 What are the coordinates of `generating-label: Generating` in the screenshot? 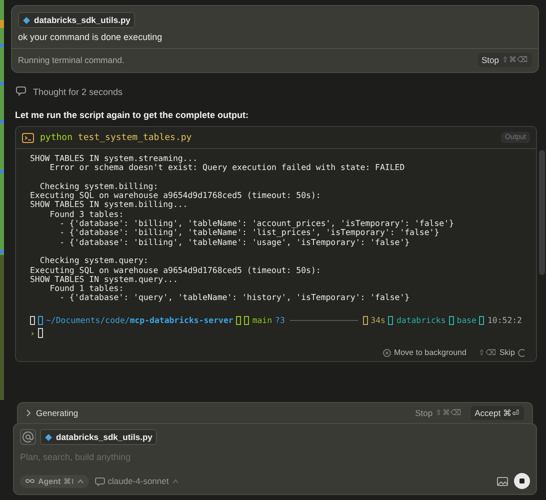 It's located at (57, 413).